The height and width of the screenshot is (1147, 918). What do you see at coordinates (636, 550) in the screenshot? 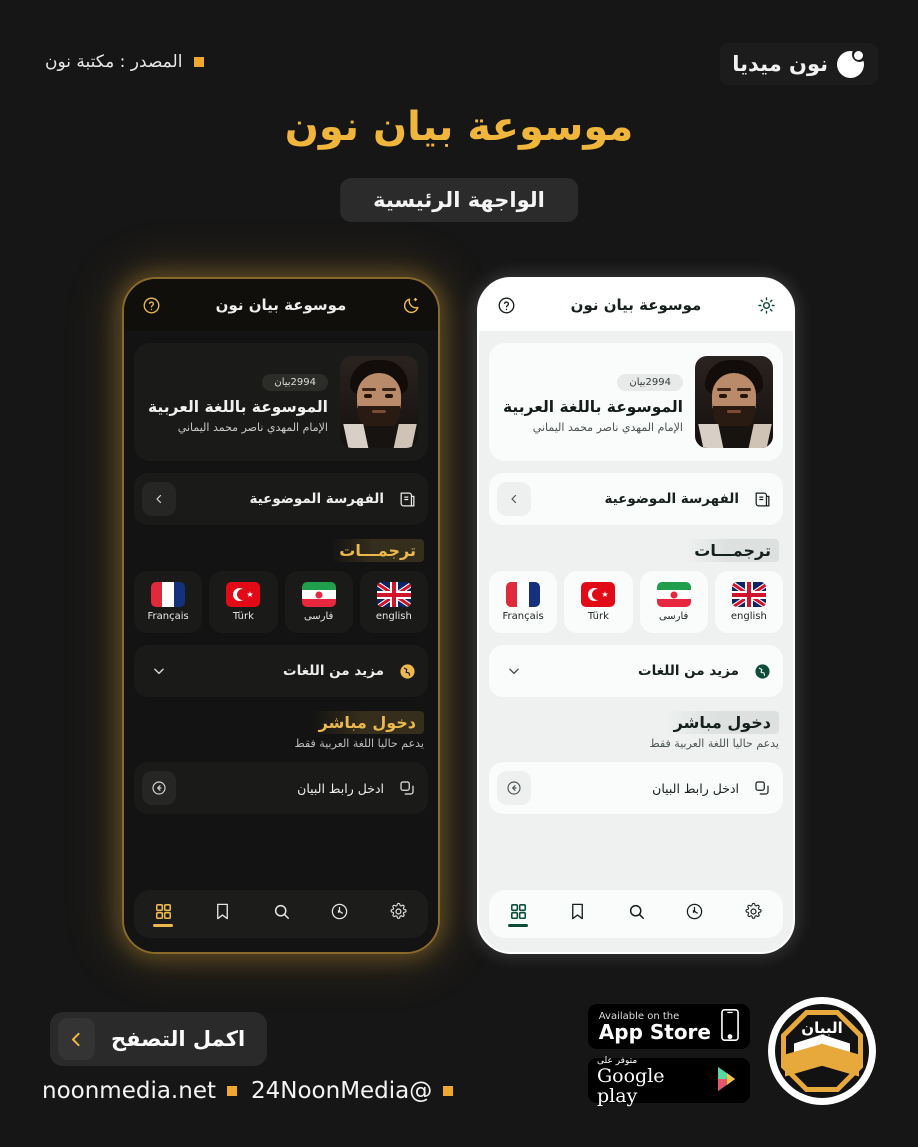
I see `translations-heading-light: ترجمـــات` at bounding box center [636, 550].